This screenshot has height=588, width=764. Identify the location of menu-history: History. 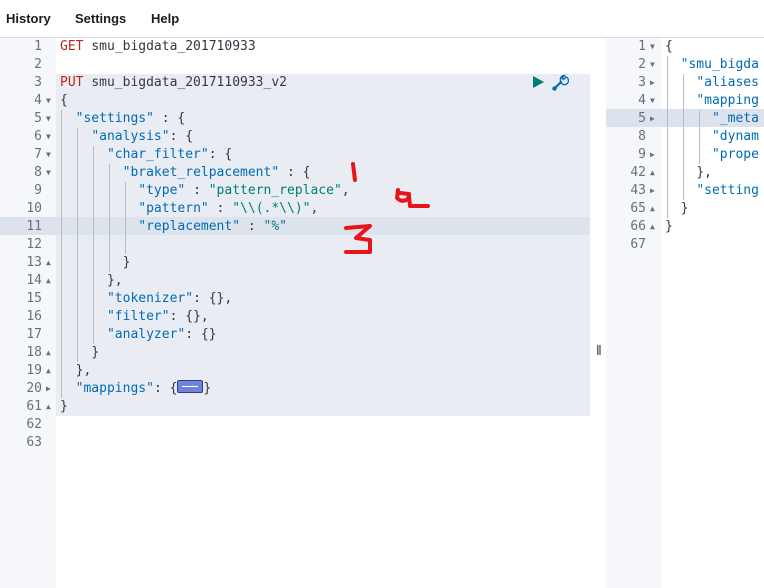
(28, 18).